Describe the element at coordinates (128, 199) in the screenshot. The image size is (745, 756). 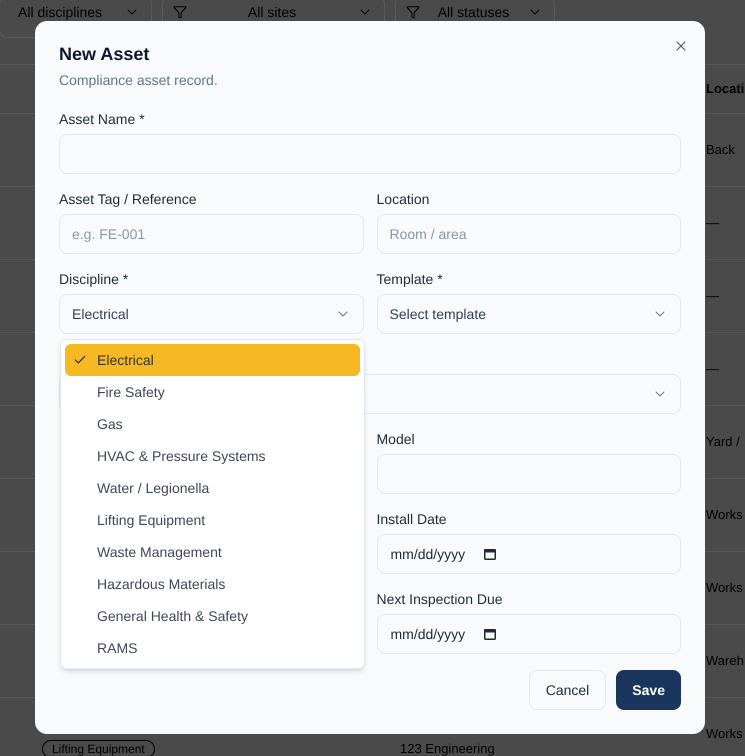
I see `field-label: Asset Tag / Reference` at that location.